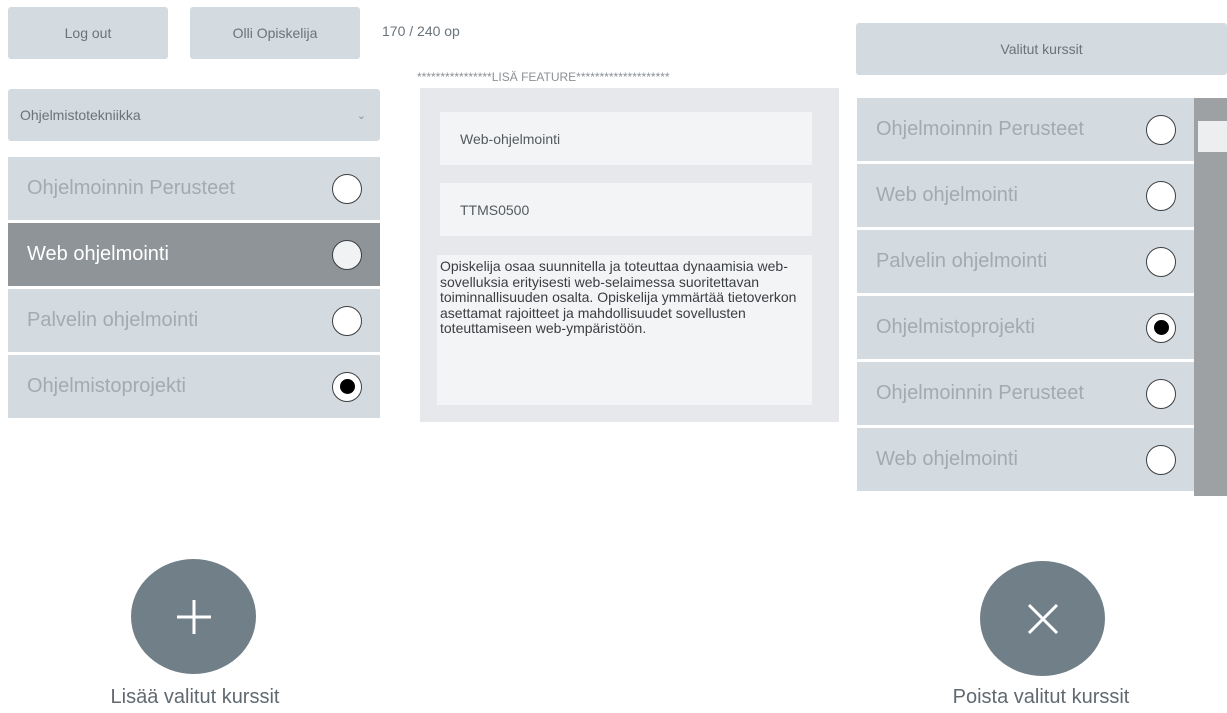 This screenshot has width=1227, height=713. I want to click on course-row: Ohjelmoinnin Perusteet, so click(194, 188).